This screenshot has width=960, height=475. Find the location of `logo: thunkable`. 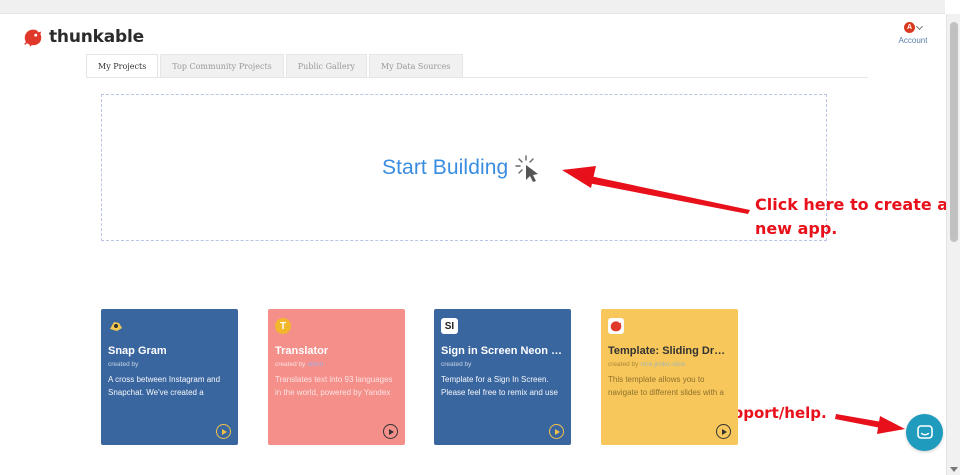

logo: thunkable is located at coordinates (83, 37).